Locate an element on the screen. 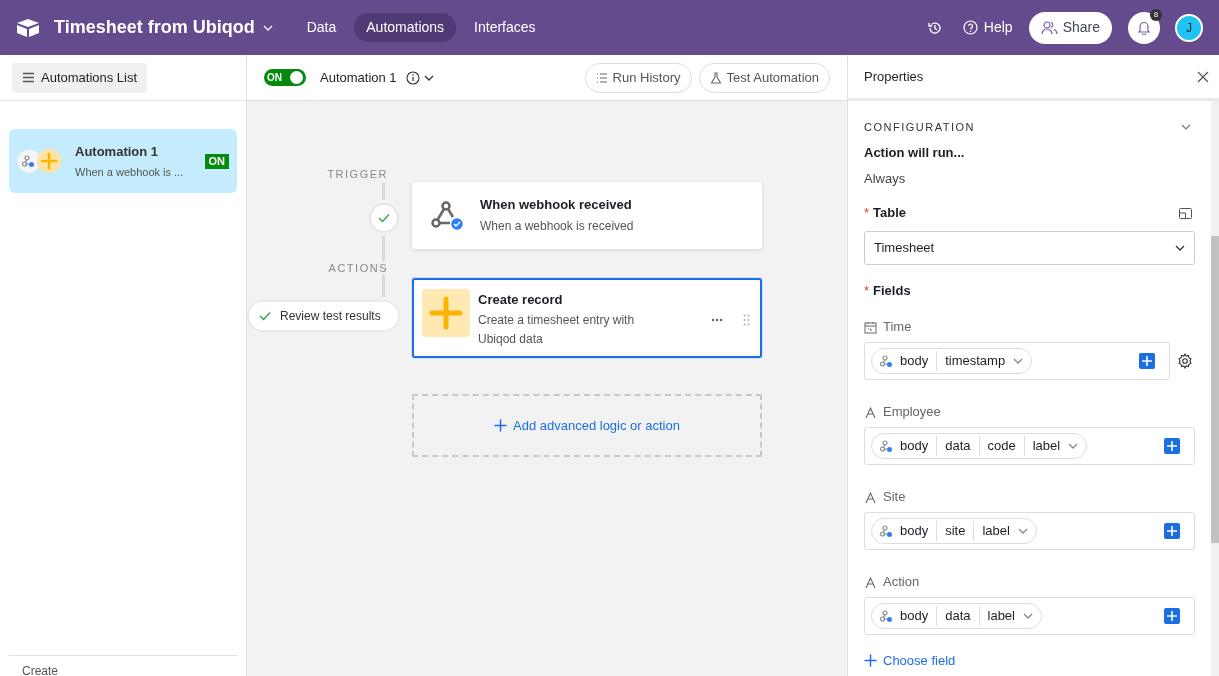  field-input: body data code label is located at coordinates (1029, 446).